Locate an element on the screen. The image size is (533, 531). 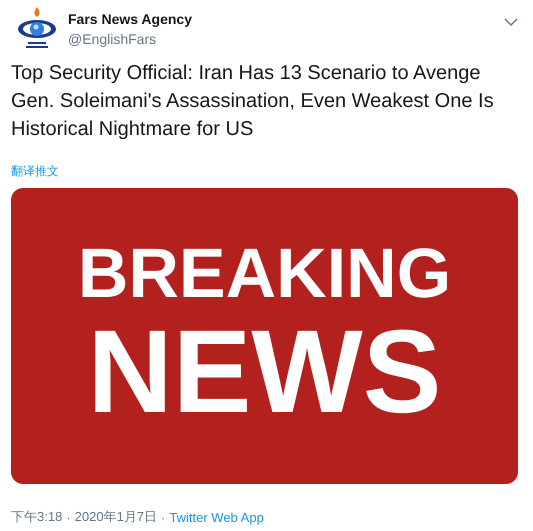
translate-link: 翻译推文 is located at coordinates (35, 171).